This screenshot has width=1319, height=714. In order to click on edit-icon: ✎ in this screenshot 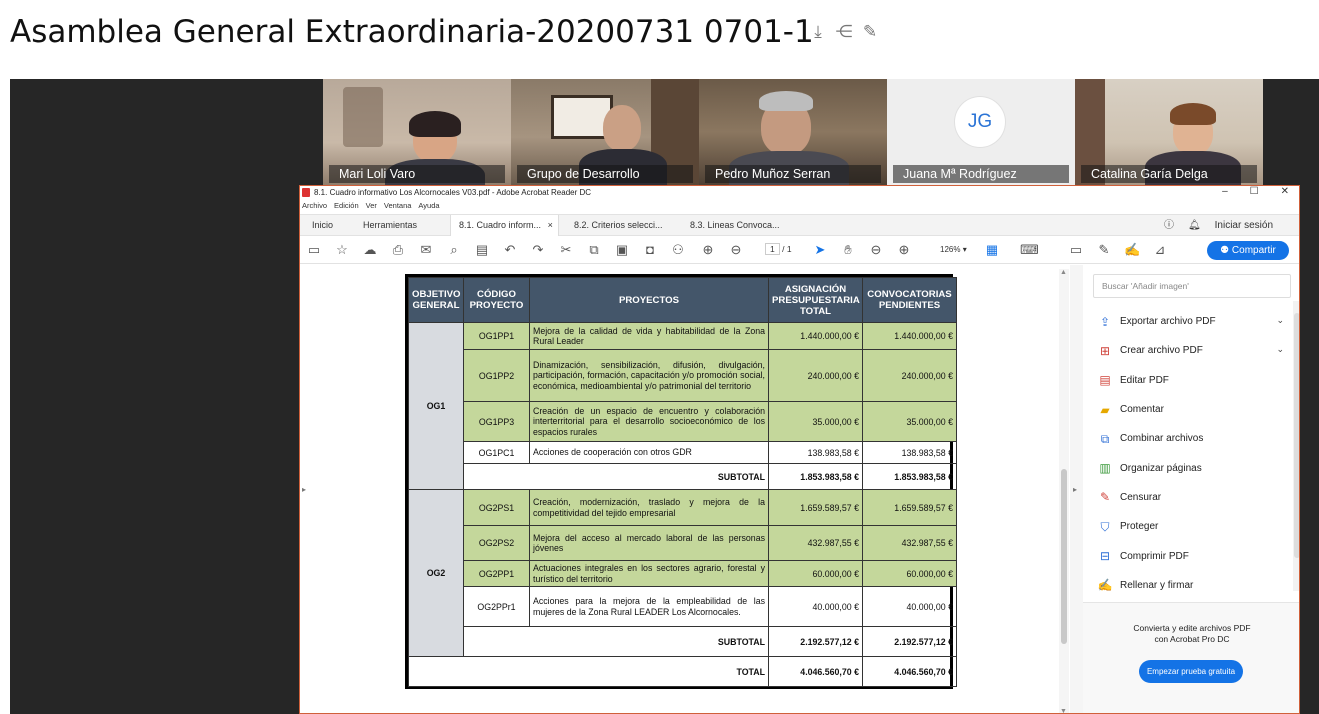, I will do `click(870, 33)`.